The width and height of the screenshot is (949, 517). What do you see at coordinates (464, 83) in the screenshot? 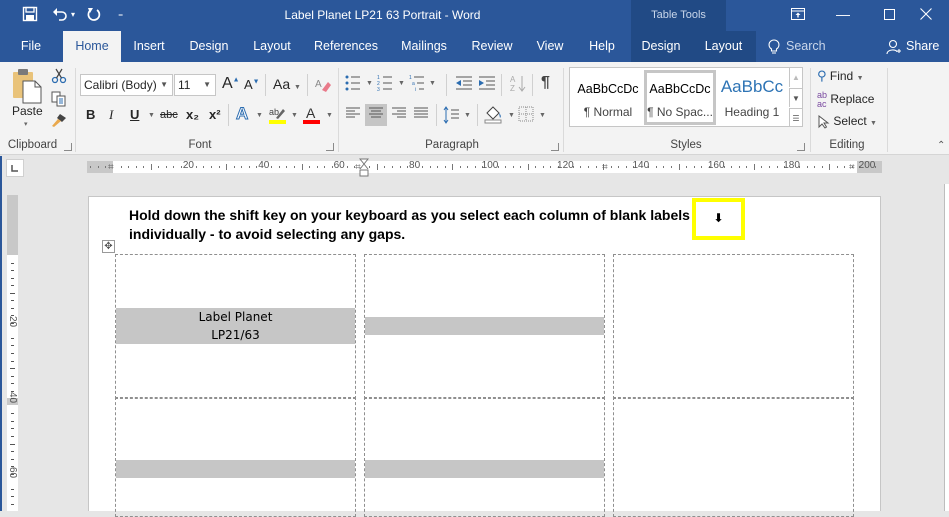
I see `decrease-indent-icon` at bounding box center [464, 83].